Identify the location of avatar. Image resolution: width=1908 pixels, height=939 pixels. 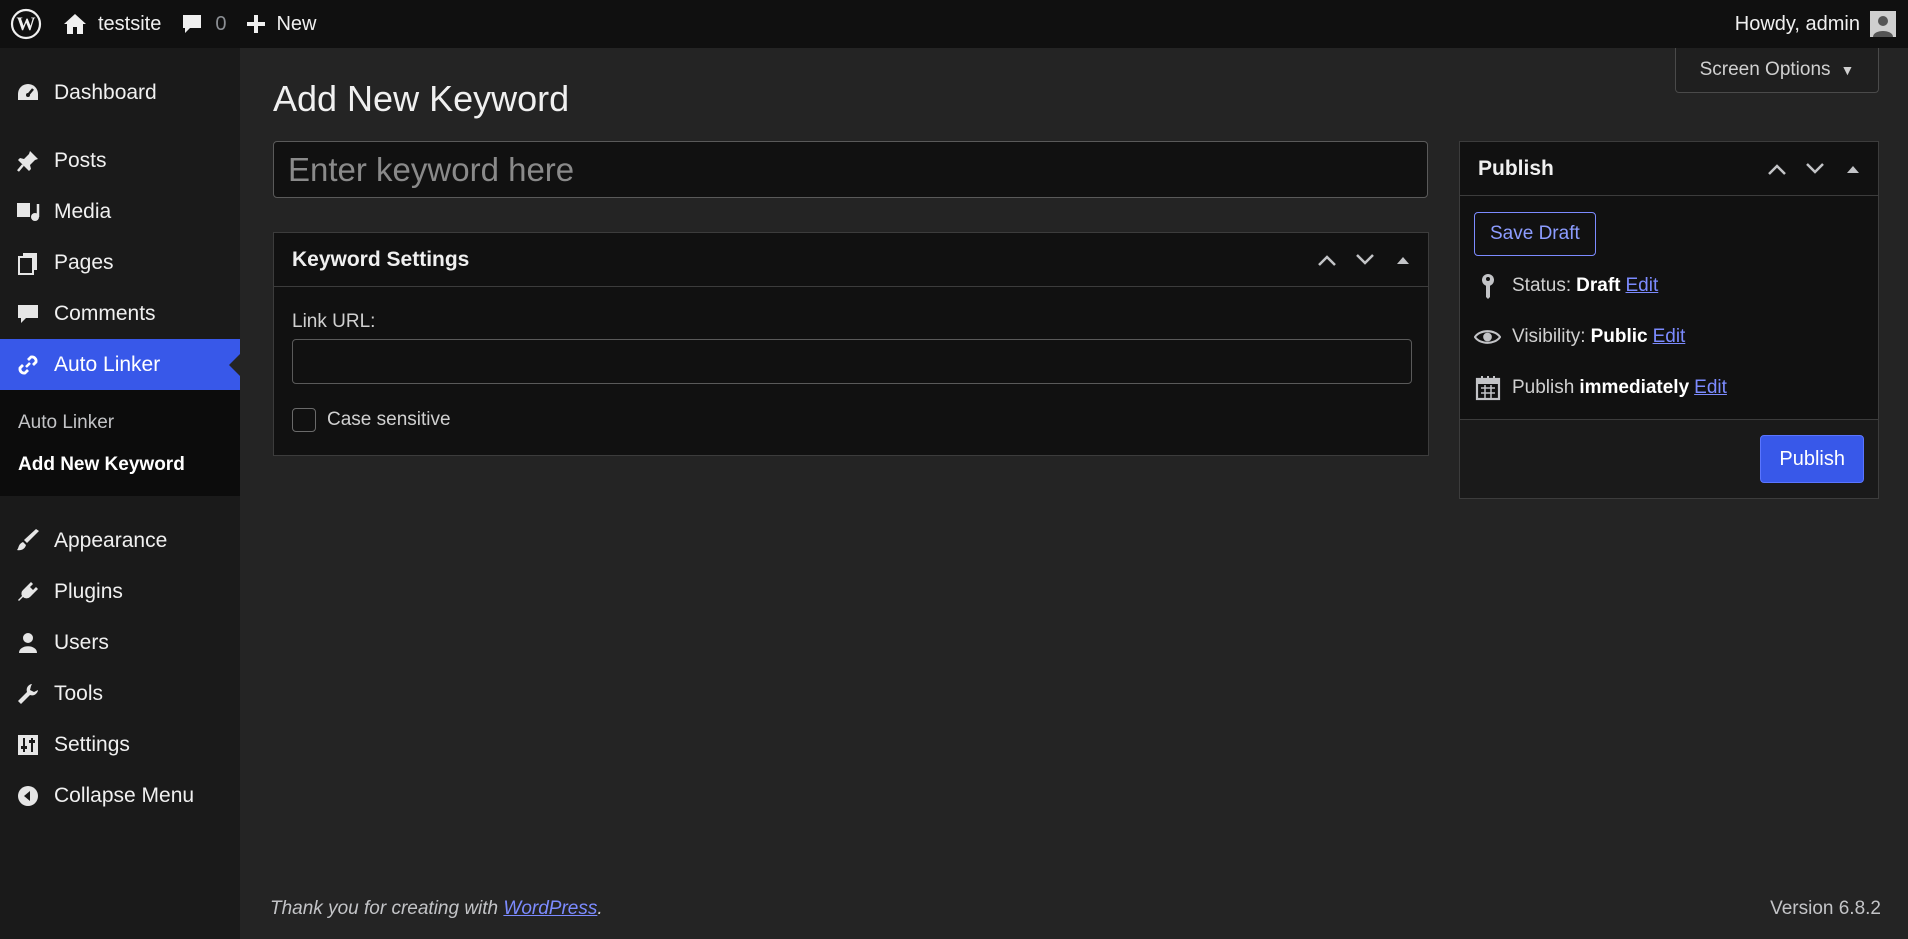
(1883, 24).